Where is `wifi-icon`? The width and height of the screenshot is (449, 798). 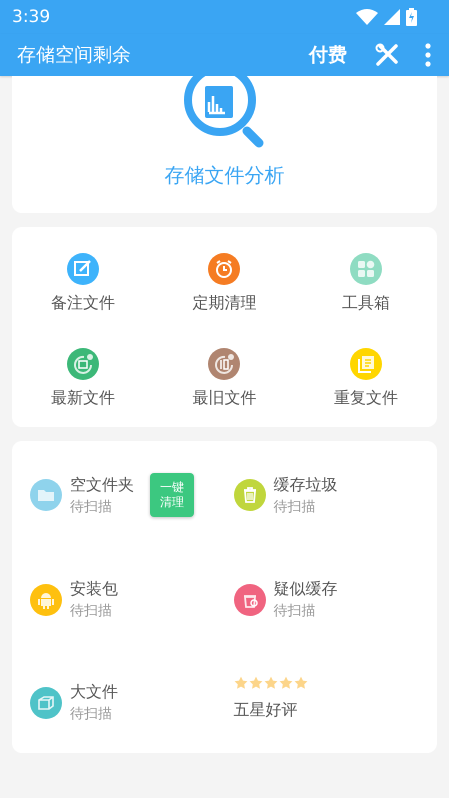 wifi-icon is located at coordinates (367, 17).